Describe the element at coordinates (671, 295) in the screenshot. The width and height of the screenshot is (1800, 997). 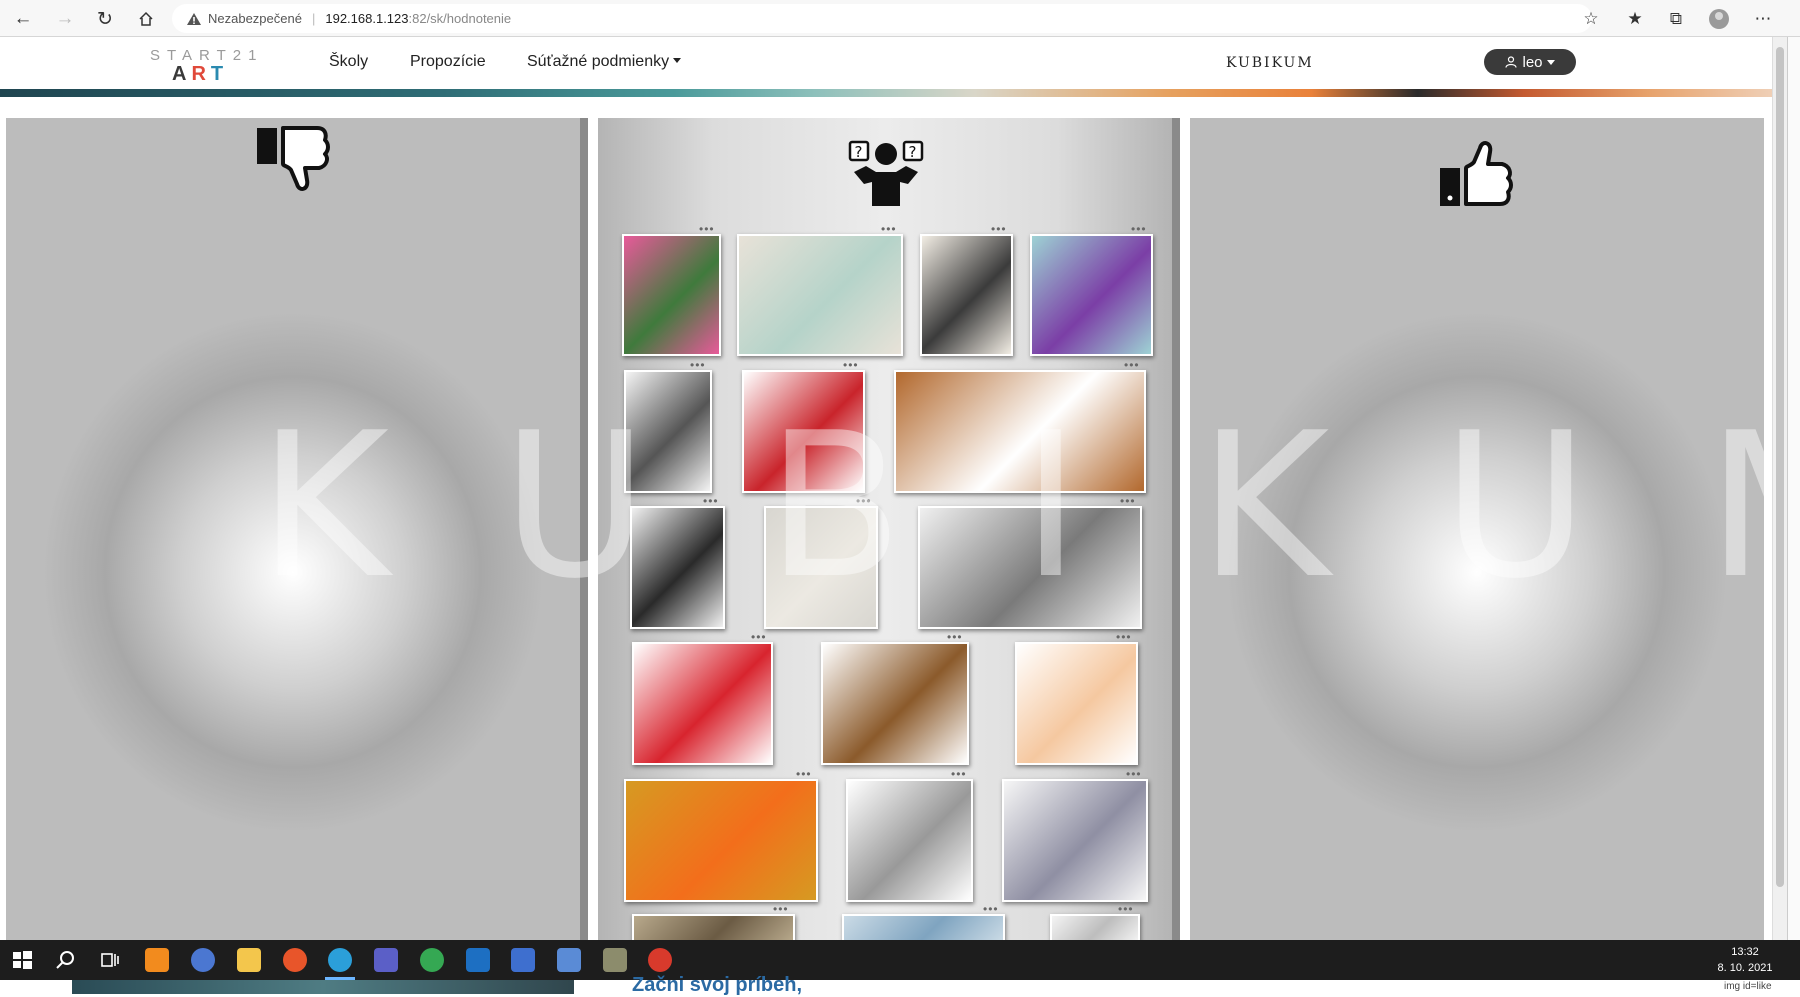
I see `artwork-cherry-blossom-path` at that location.